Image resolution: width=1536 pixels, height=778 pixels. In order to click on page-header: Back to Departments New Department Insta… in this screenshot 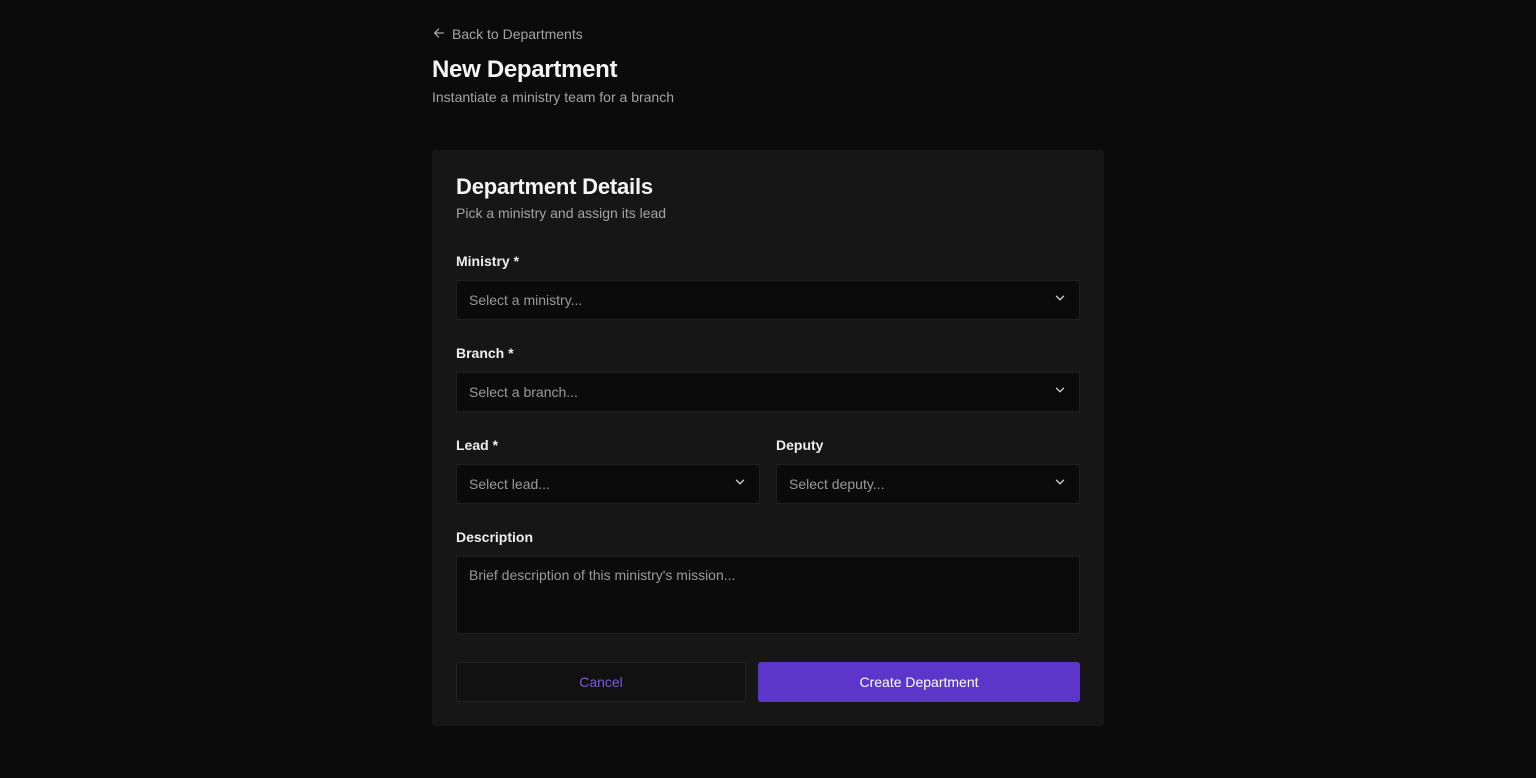, I will do `click(768, 65)`.